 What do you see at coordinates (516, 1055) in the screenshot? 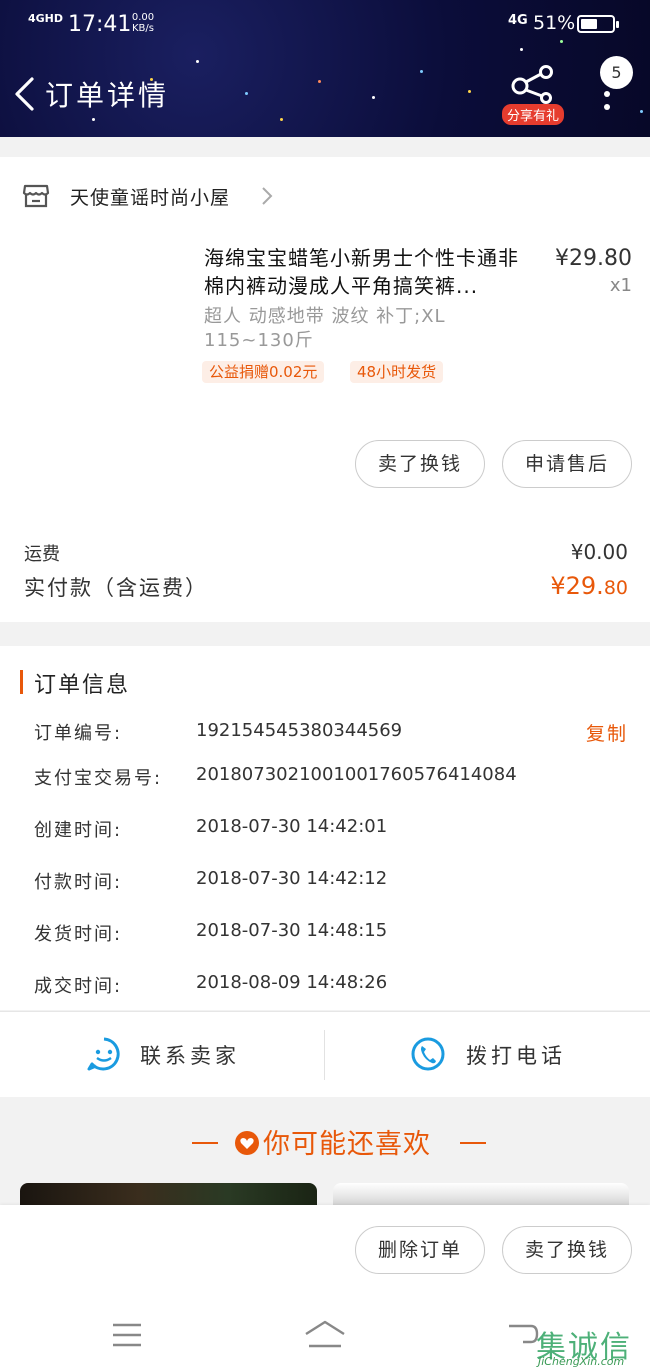
I see `call-phone-button: 拨打电话` at bounding box center [516, 1055].